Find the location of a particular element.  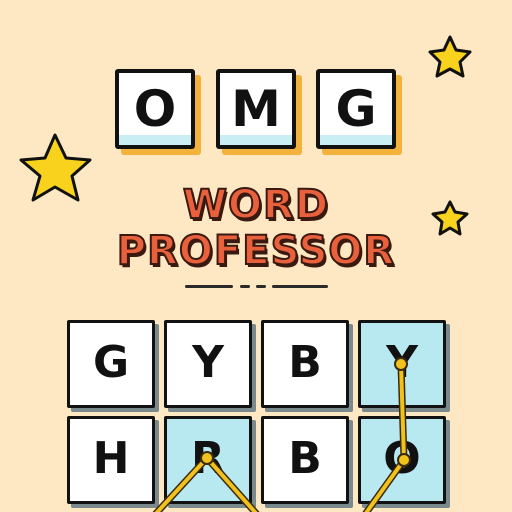

tile-letter: H is located at coordinates (111, 458).